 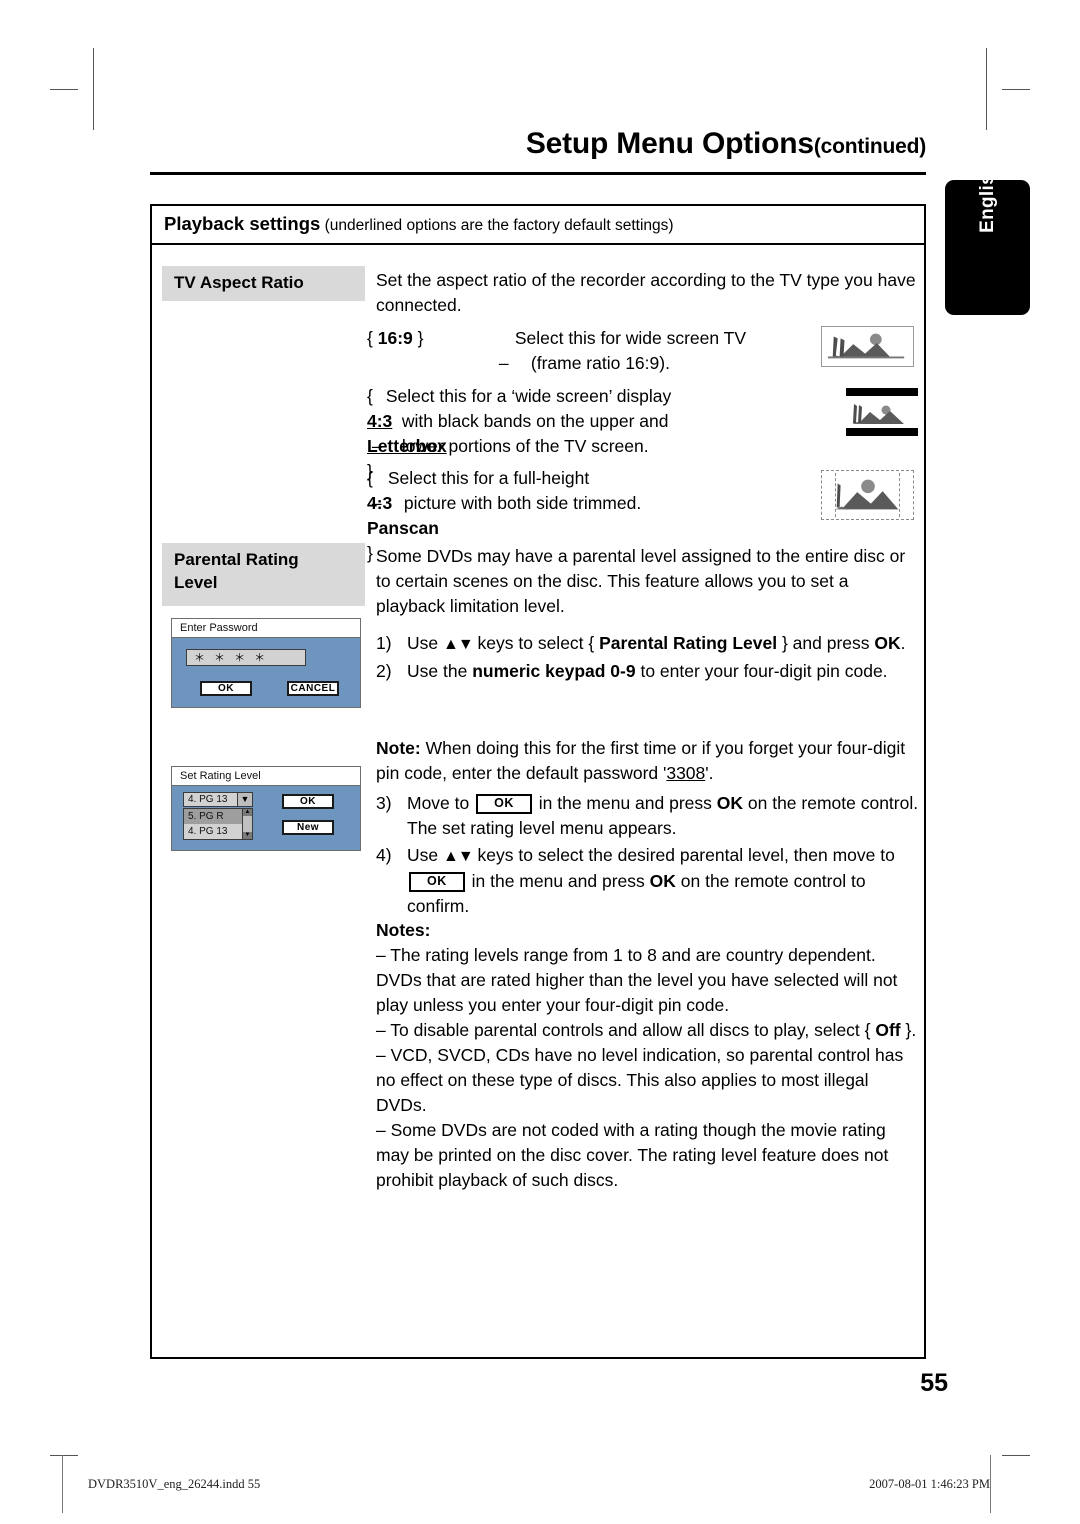 I want to click on title-divider, so click(x=538, y=173).